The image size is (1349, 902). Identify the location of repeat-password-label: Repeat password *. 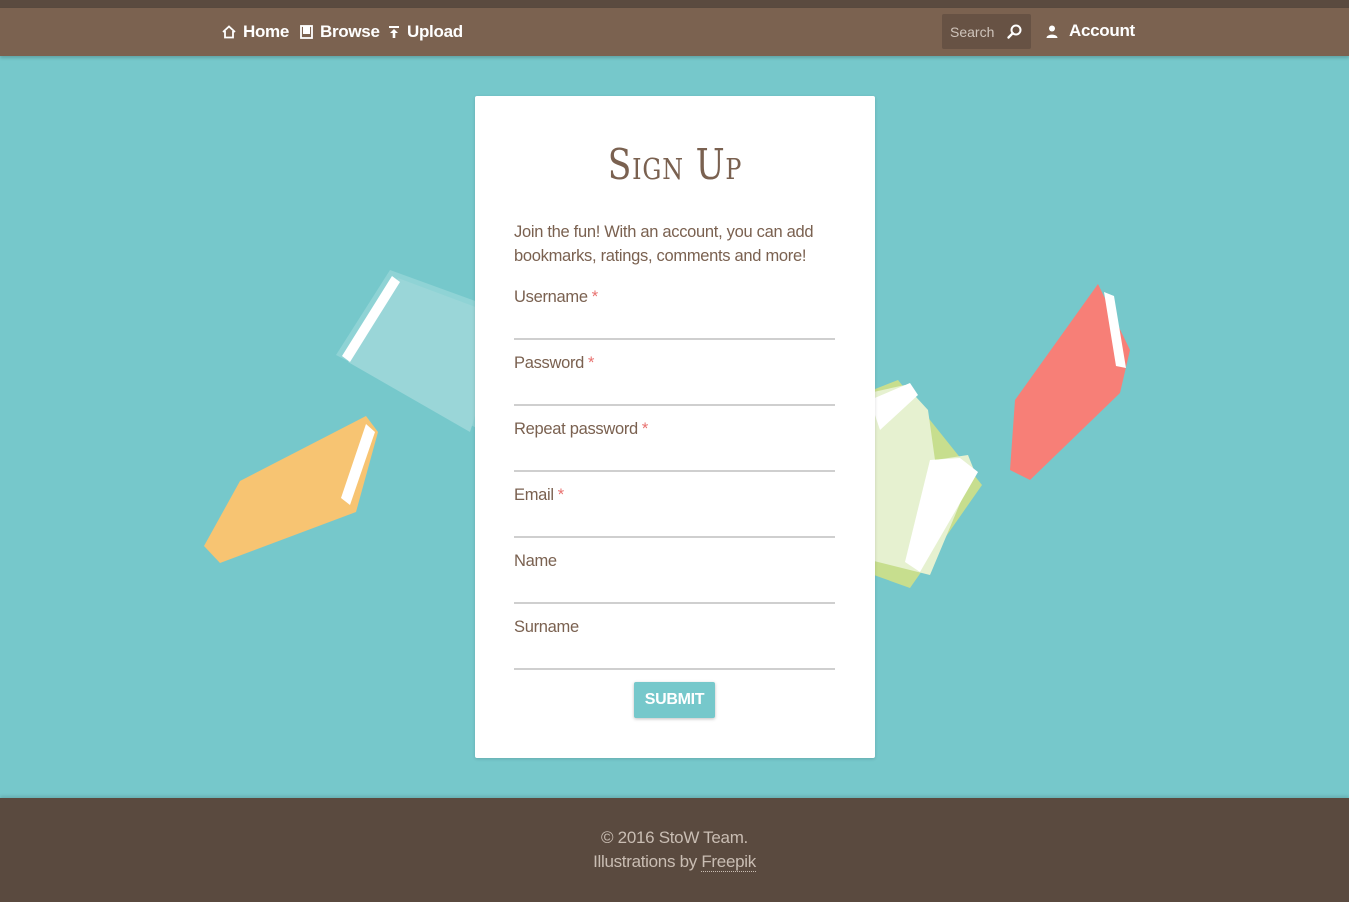
(581, 429).